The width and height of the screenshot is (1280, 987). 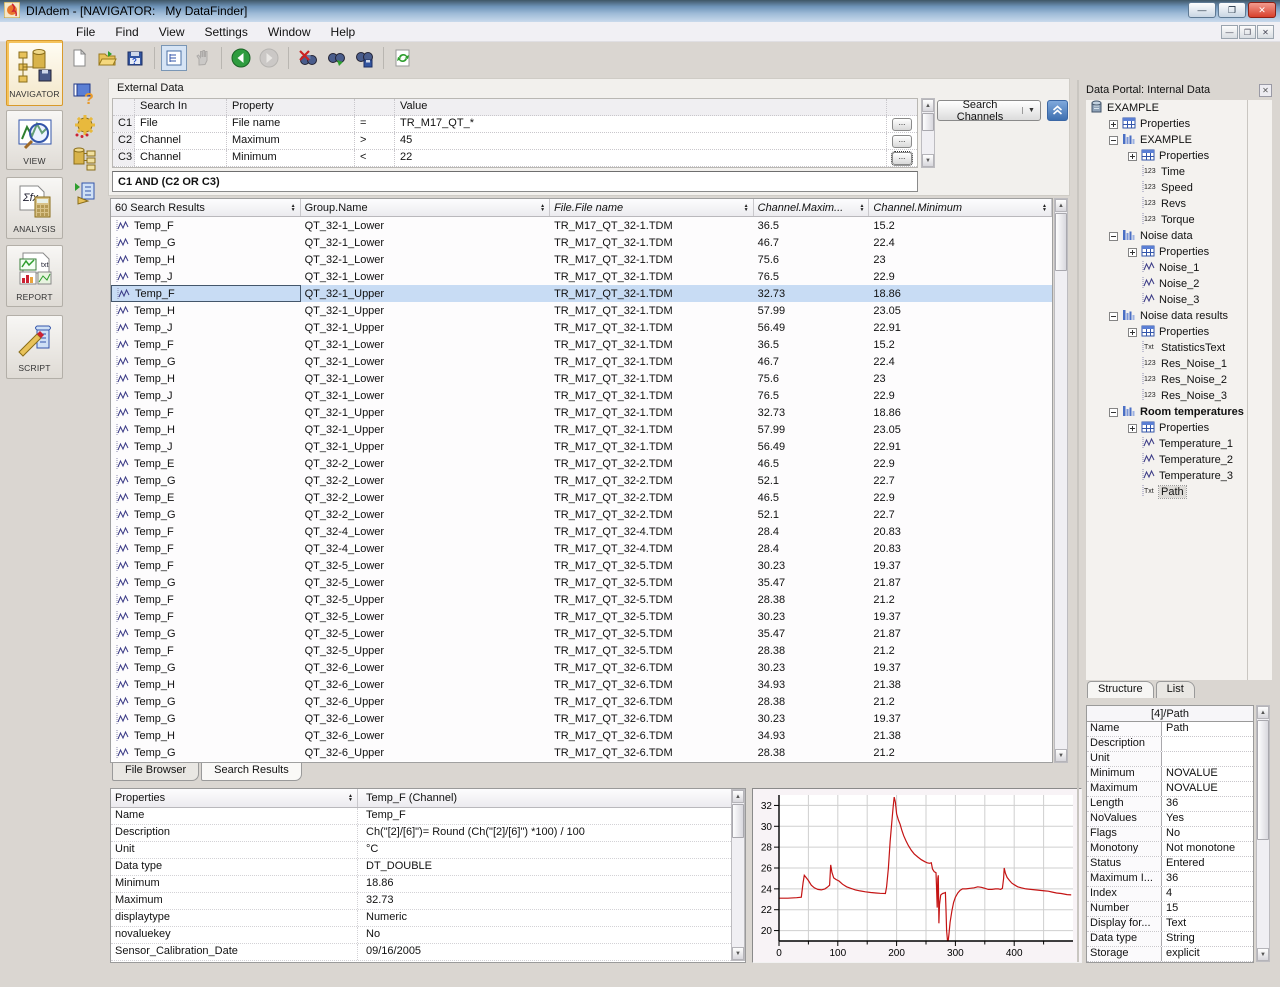 What do you see at coordinates (1061, 480) in the screenshot?
I see `results-scrollbar: ▲ ▼` at bounding box center [1061, 480].